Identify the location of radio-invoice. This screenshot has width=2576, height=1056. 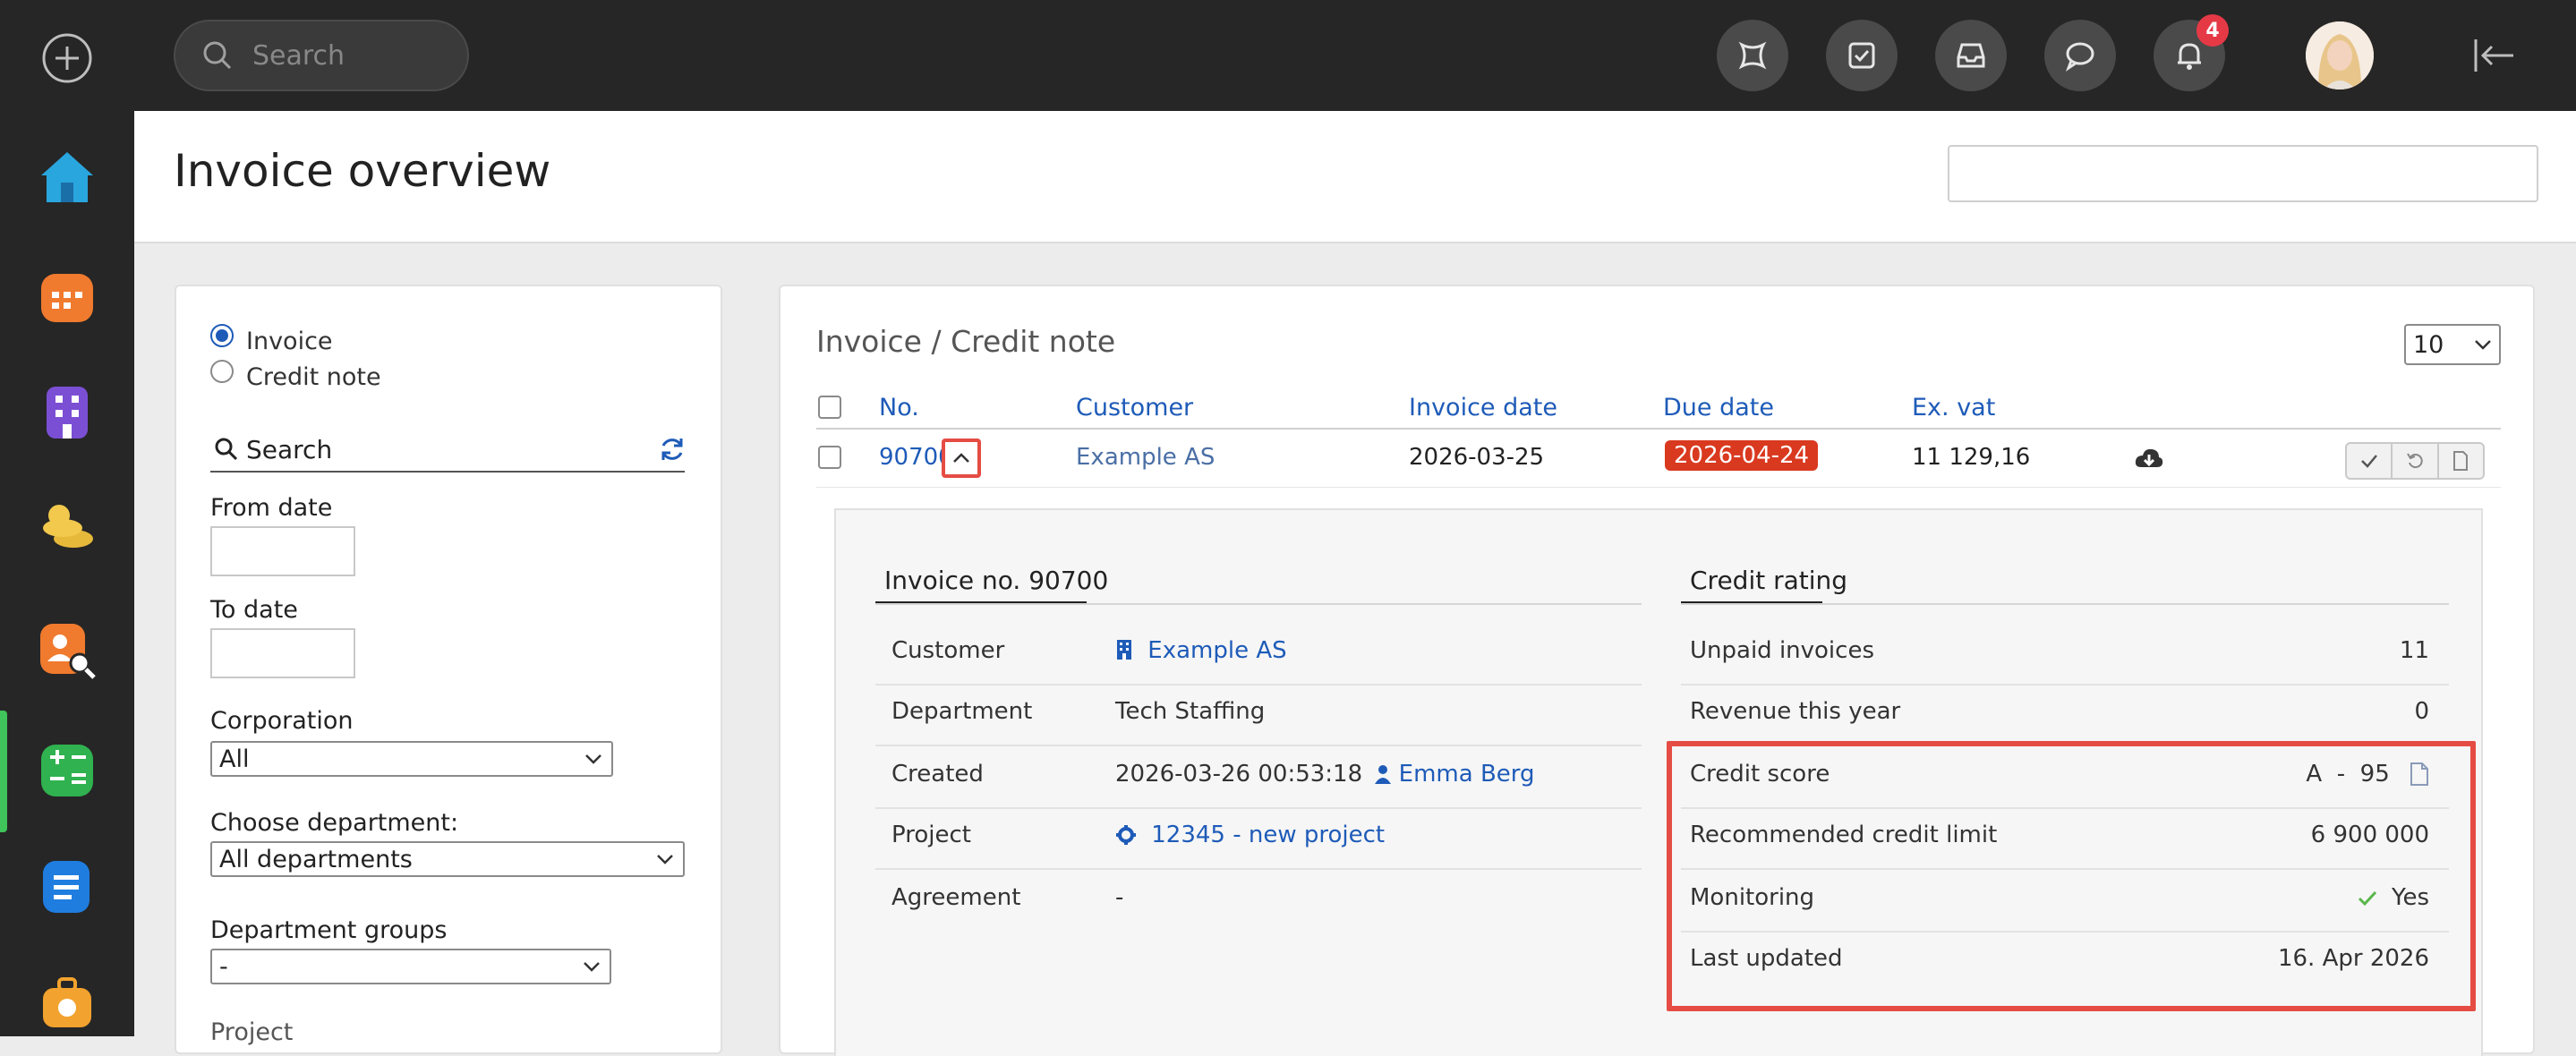
(222, 335).